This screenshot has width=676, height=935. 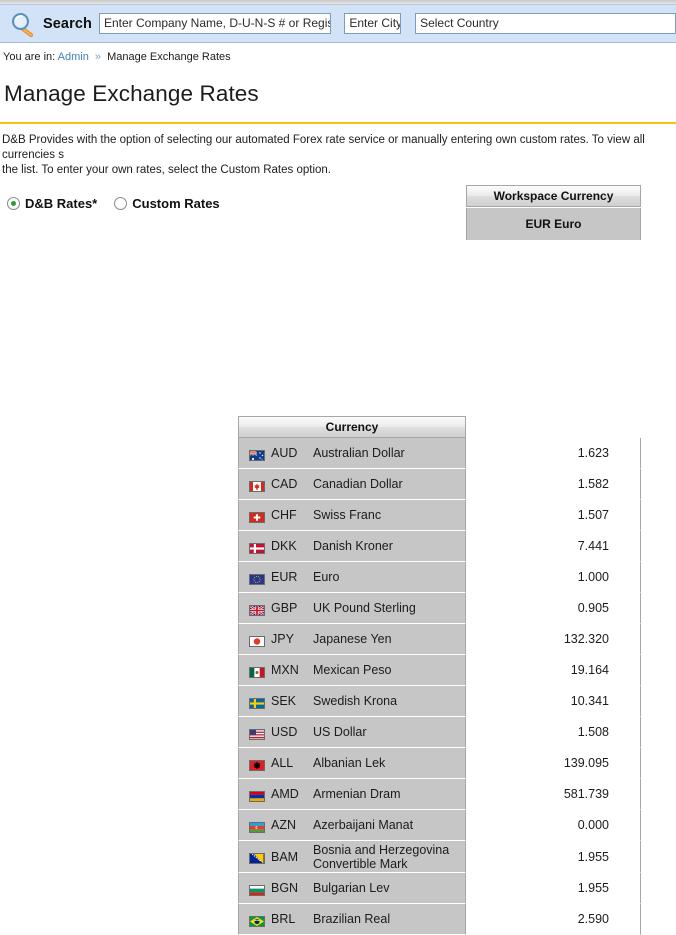 I want to click on currency-cell: ALL Albanian Lek, so click(x=352, y=763).